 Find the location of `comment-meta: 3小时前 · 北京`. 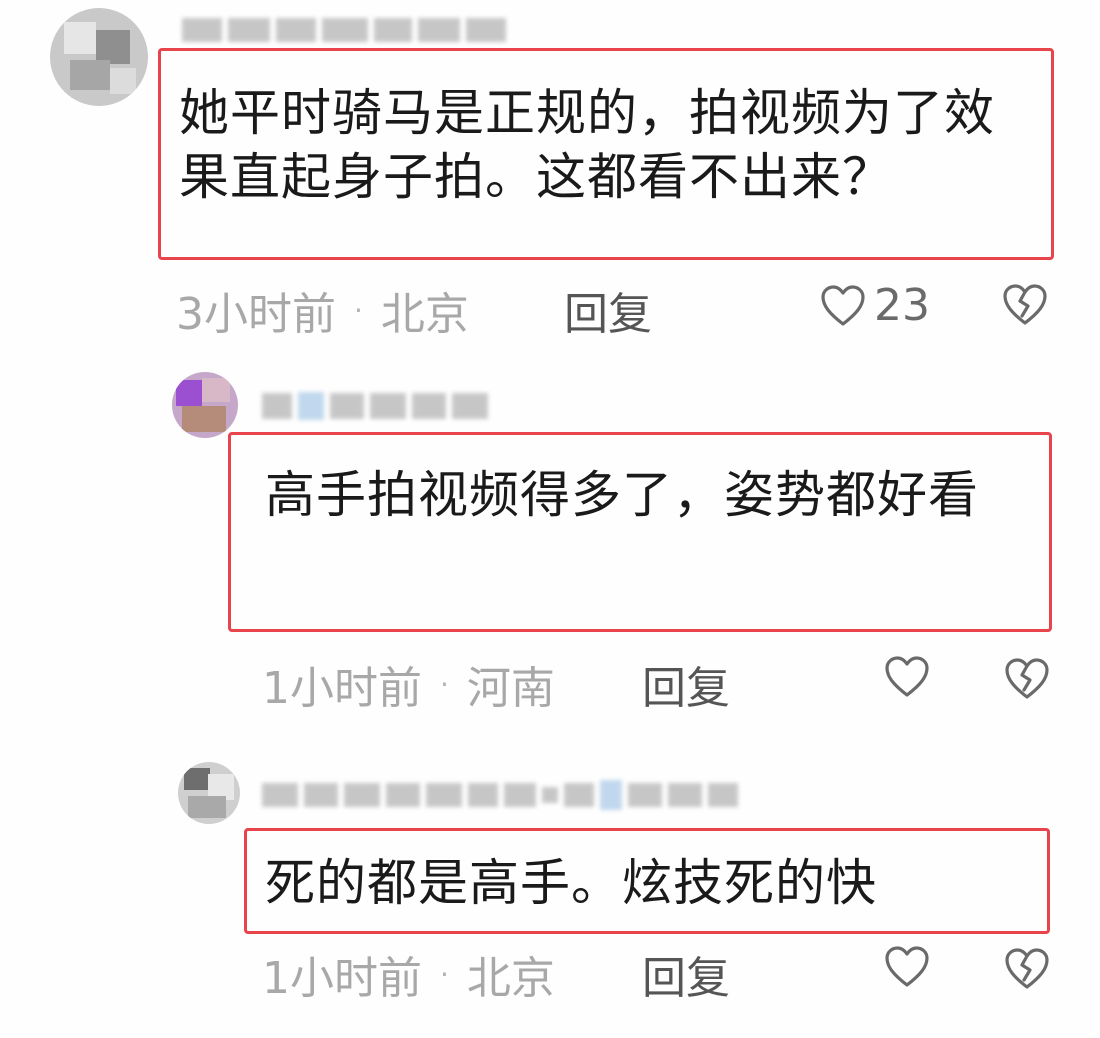

comment-meta: 3小时前 · 北京 is located at coordinates (322, 310).